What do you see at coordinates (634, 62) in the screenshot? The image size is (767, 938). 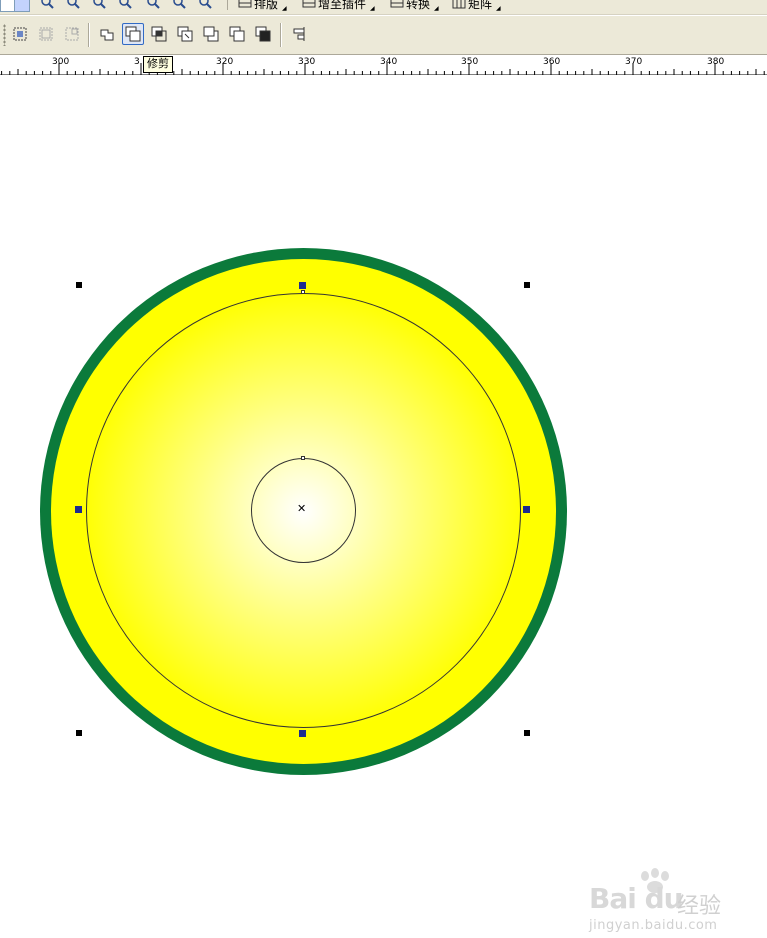 I see `ruler-label: 370` at bounding box center [634, 62].